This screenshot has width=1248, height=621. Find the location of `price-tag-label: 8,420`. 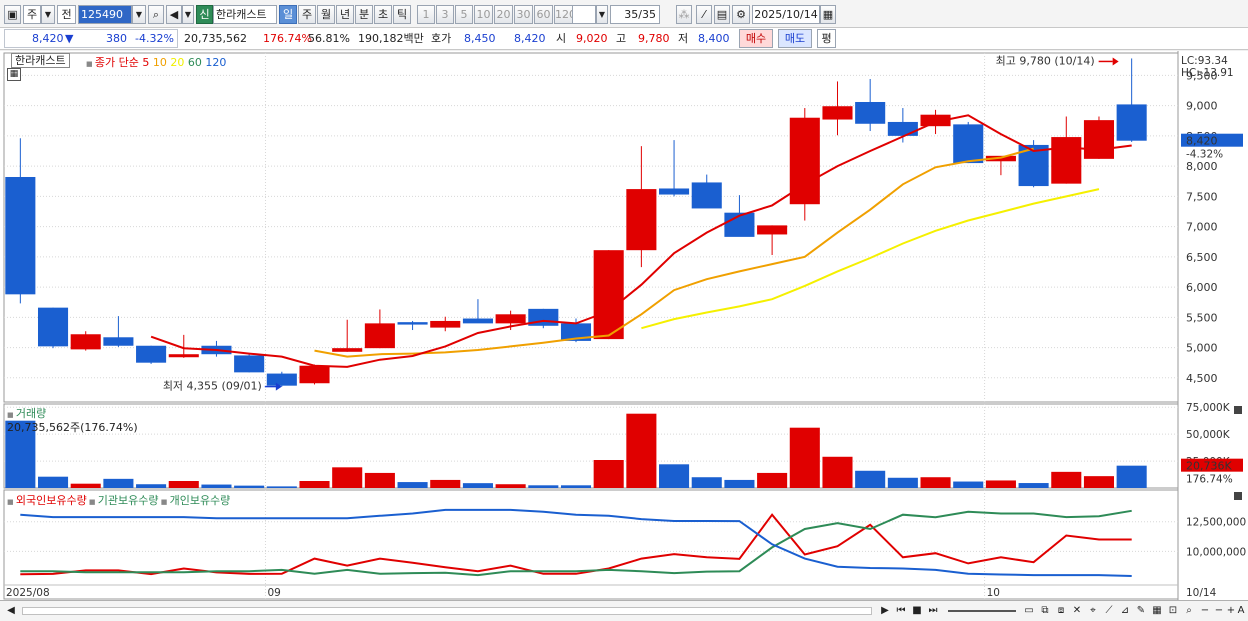

price-tag-label: 8,420 is located at coordinates (1202, 141).